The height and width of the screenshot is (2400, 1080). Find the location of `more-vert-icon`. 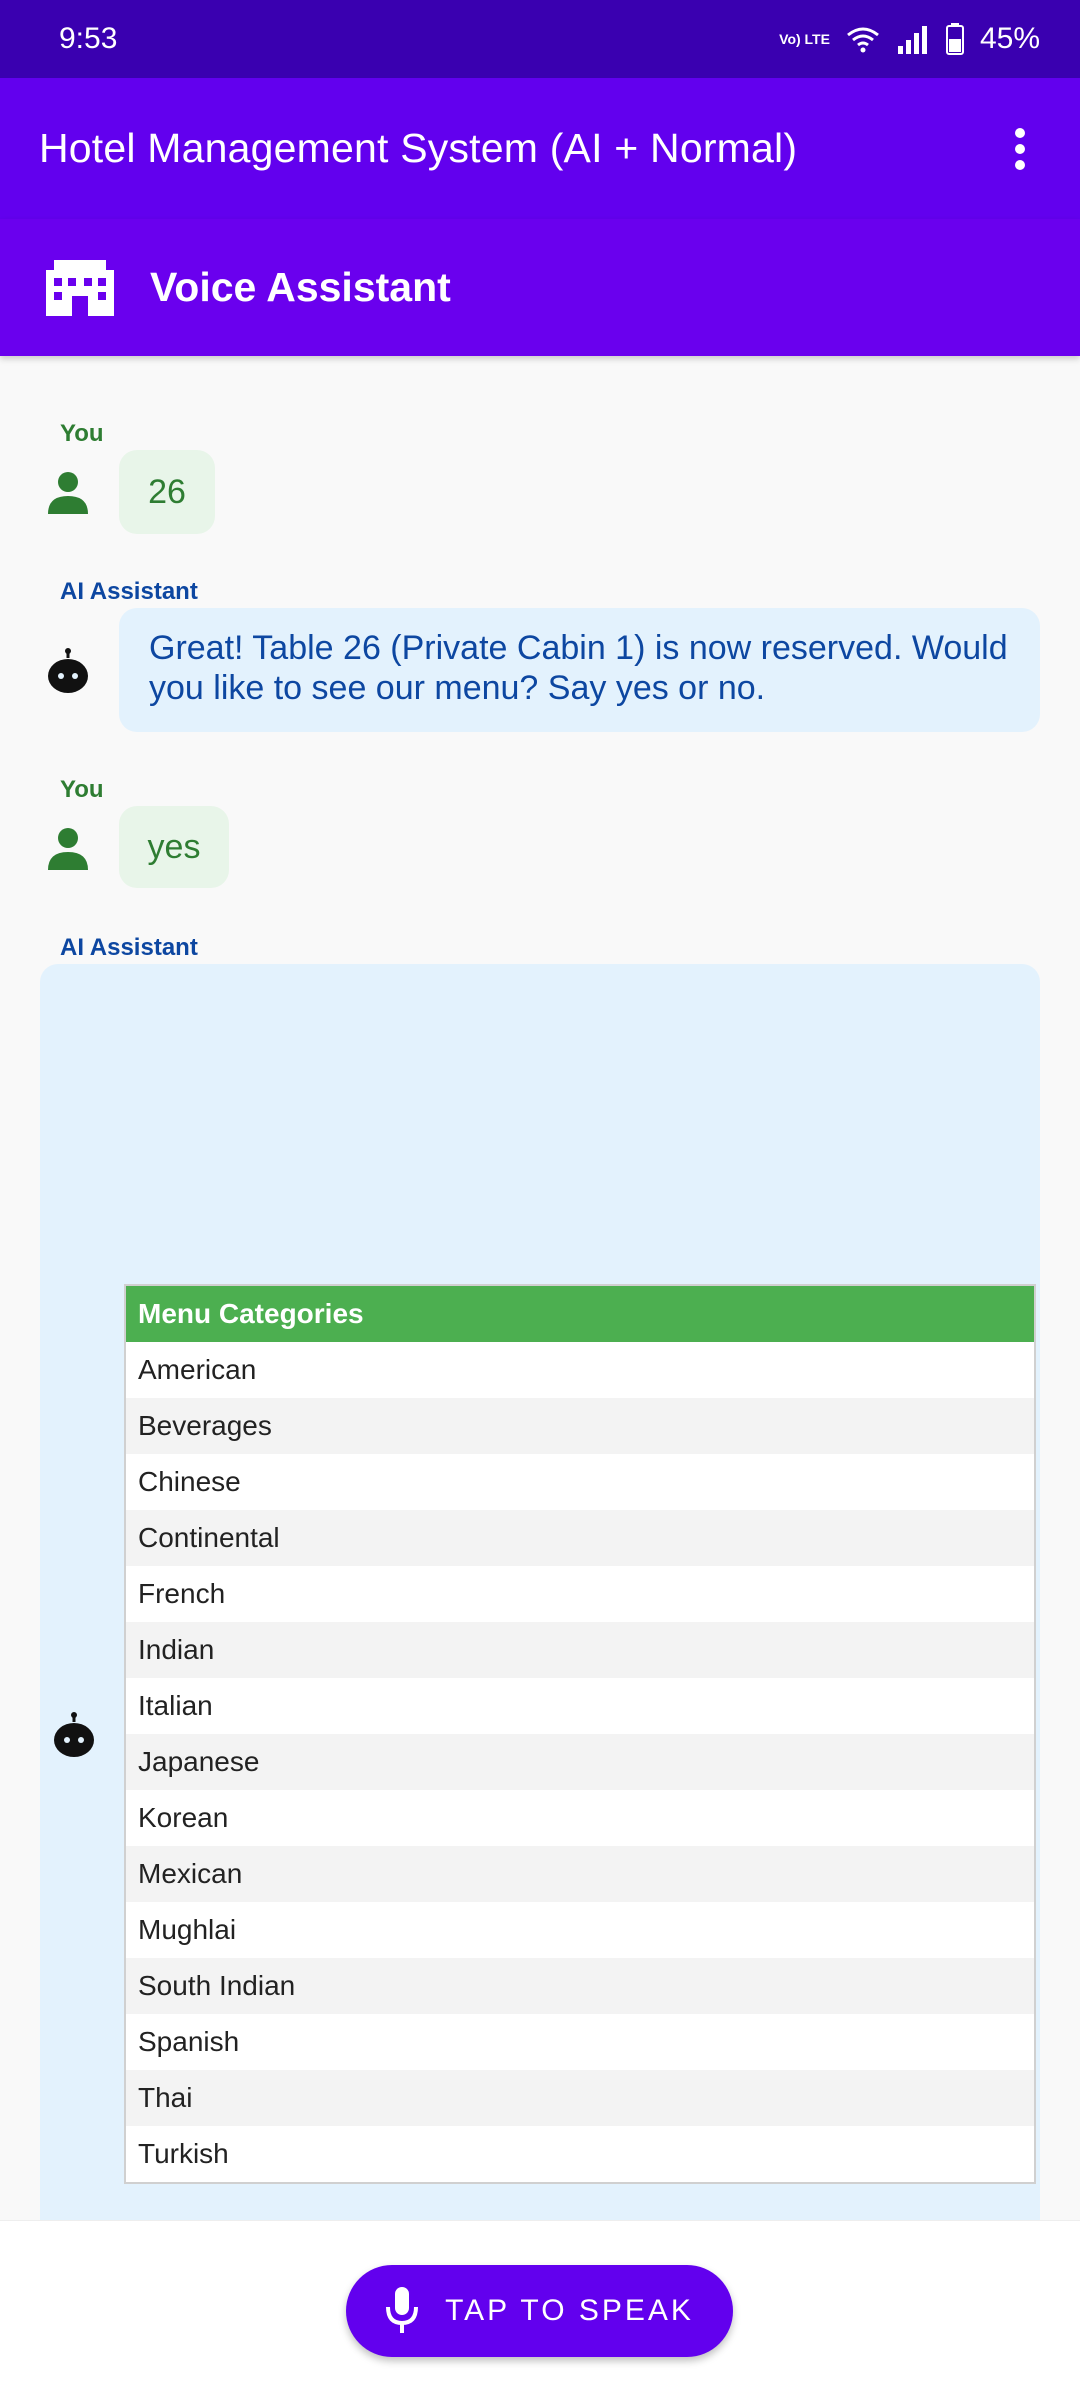

more-vert-icon is located at coordinates (1020, 149).